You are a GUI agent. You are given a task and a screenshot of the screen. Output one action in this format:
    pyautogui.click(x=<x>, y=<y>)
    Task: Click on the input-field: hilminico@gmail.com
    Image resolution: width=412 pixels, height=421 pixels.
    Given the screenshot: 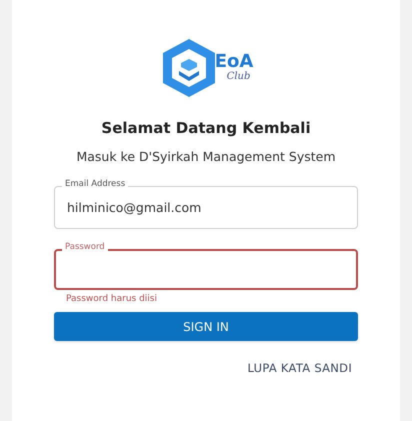 What is the action you would take?
    pyautogui.click(x=206, y=208)
    